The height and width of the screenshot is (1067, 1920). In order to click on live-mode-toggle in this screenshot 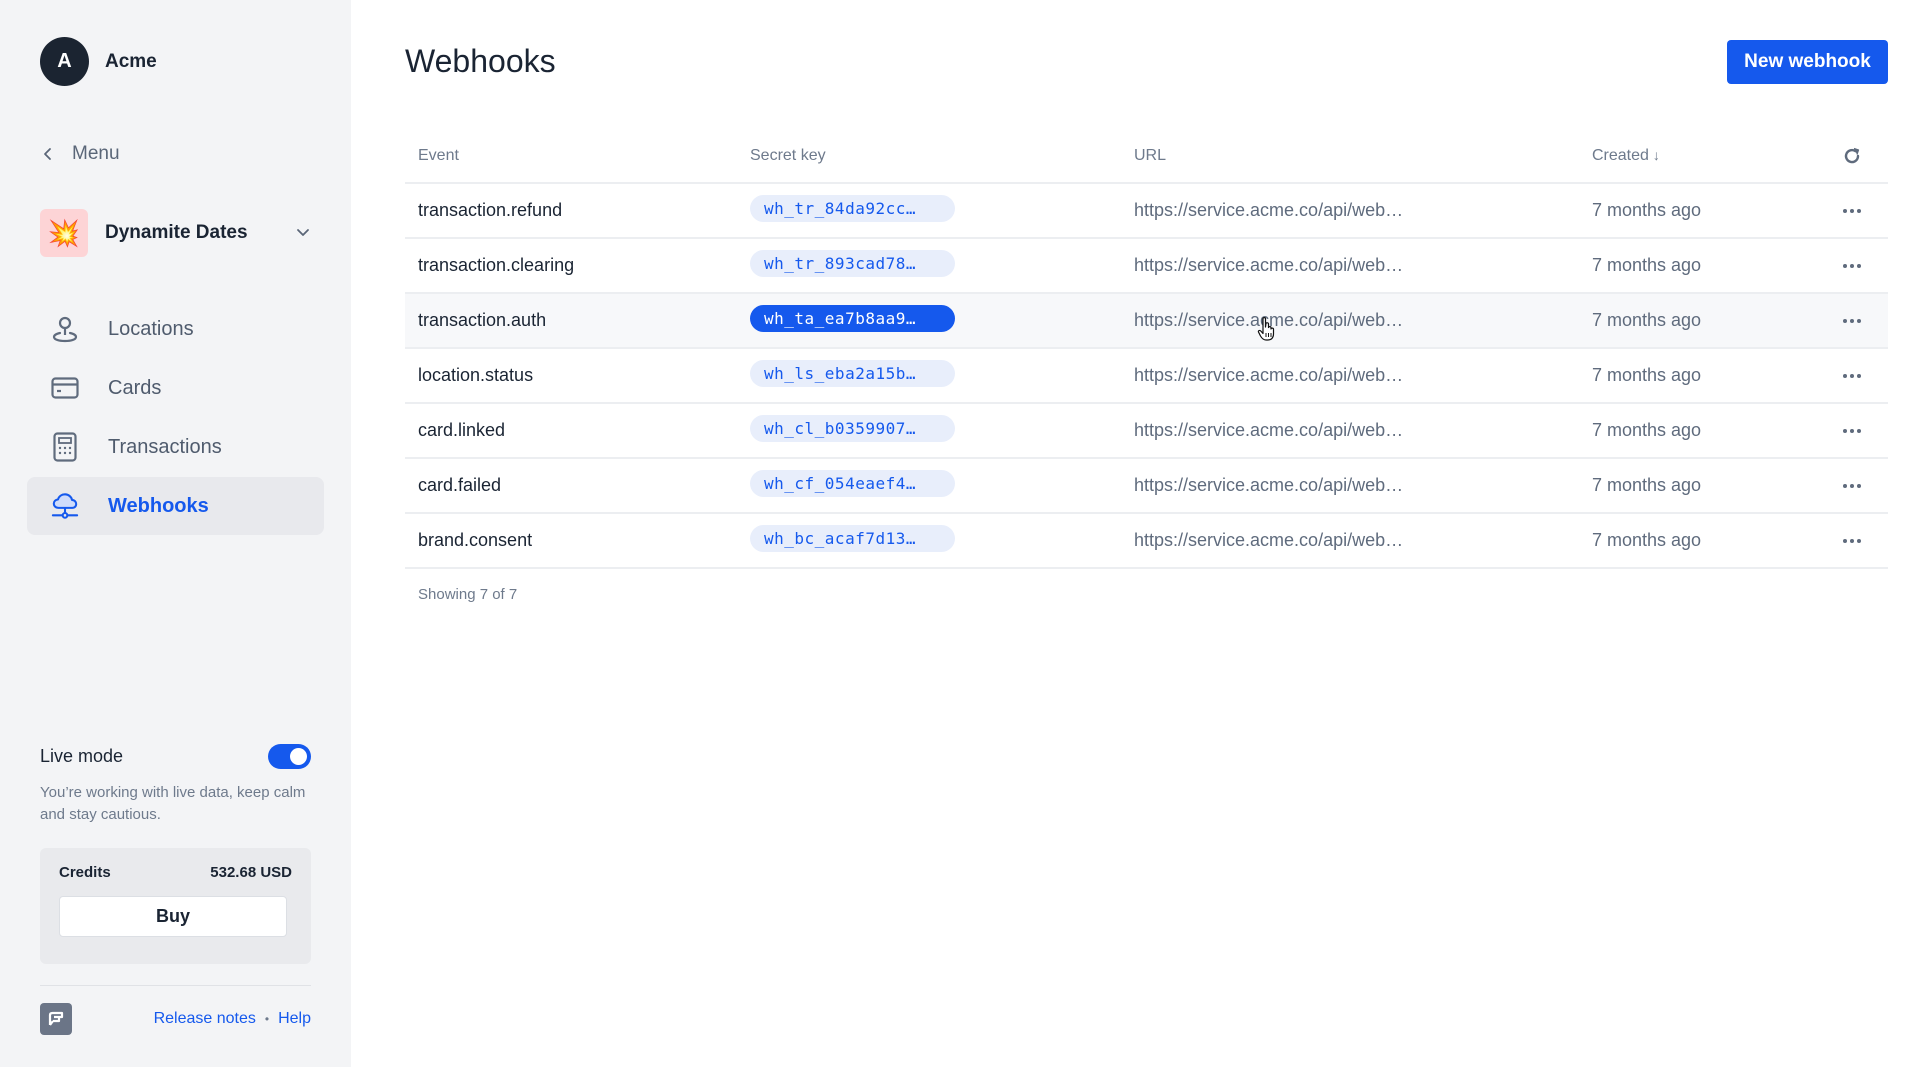, I will do `click(289, 756)`.